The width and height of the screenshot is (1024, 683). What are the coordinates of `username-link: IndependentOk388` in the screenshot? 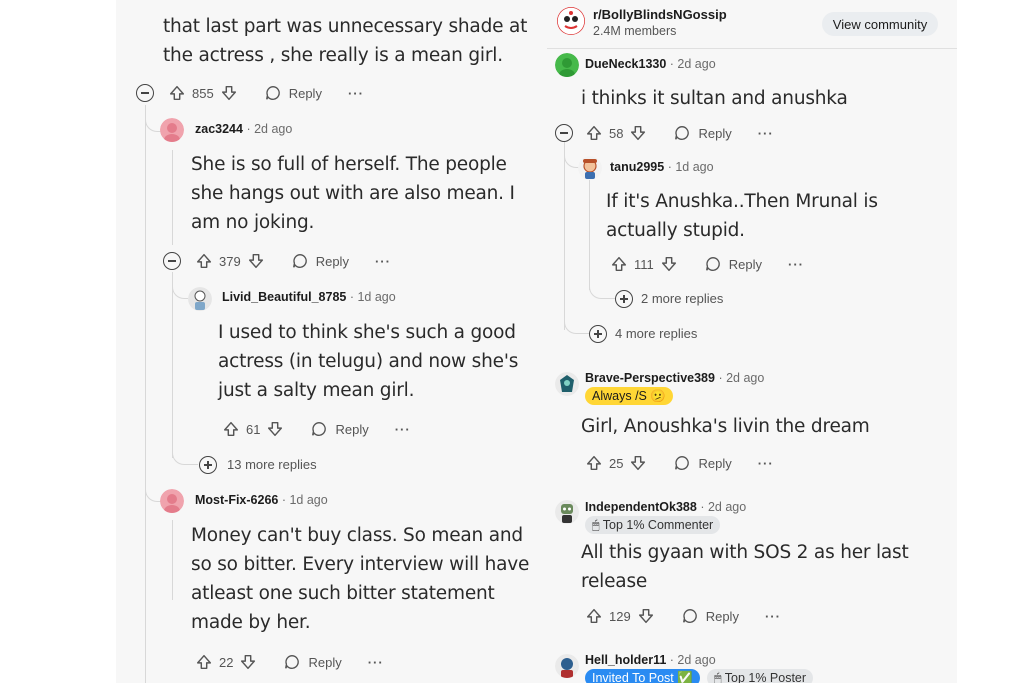 It's located at (641, 507).